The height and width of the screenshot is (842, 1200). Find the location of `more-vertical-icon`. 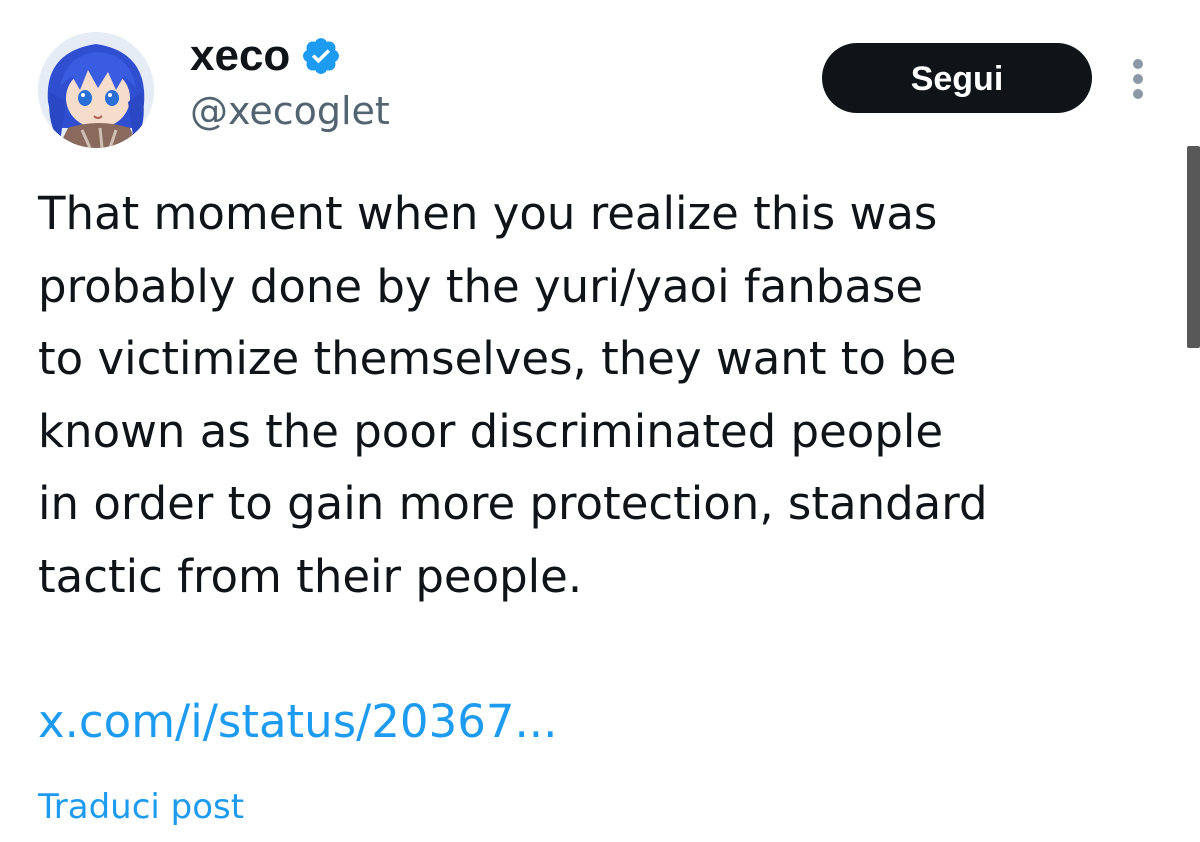

more-vertical-icon is located at coordinates (1138, 79).